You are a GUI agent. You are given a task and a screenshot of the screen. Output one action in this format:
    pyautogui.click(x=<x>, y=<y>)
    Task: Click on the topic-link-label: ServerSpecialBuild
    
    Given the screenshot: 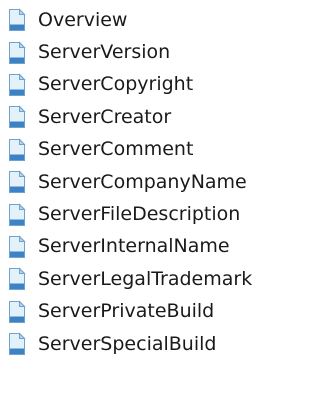 What is the action you would take?
    pyautogui.click(x=127, y=343)
    